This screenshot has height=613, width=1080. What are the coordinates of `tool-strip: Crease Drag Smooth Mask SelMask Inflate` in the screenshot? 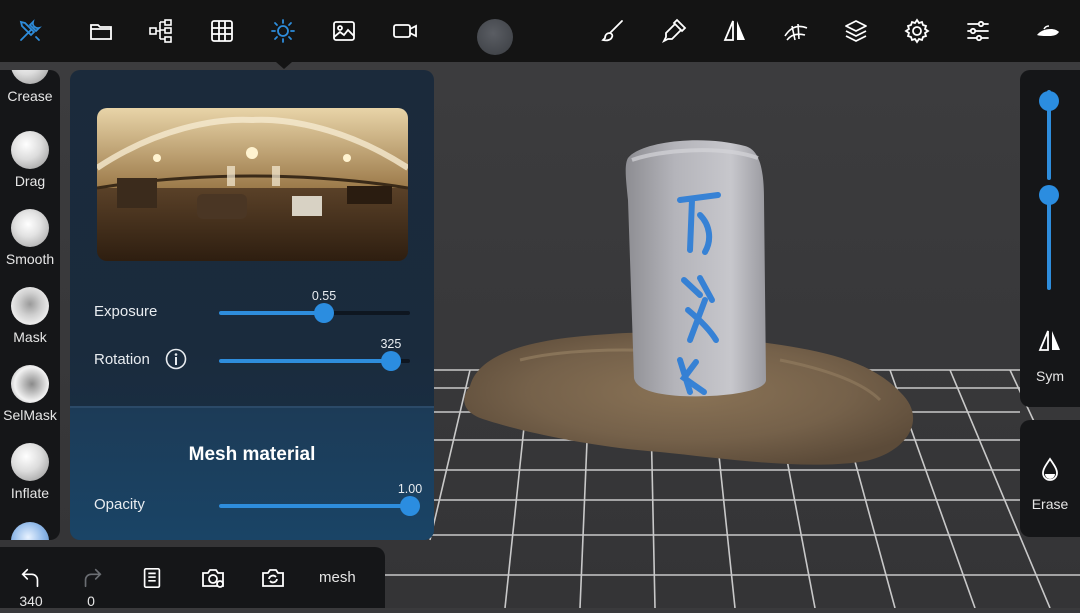 It's located at (30, 305).